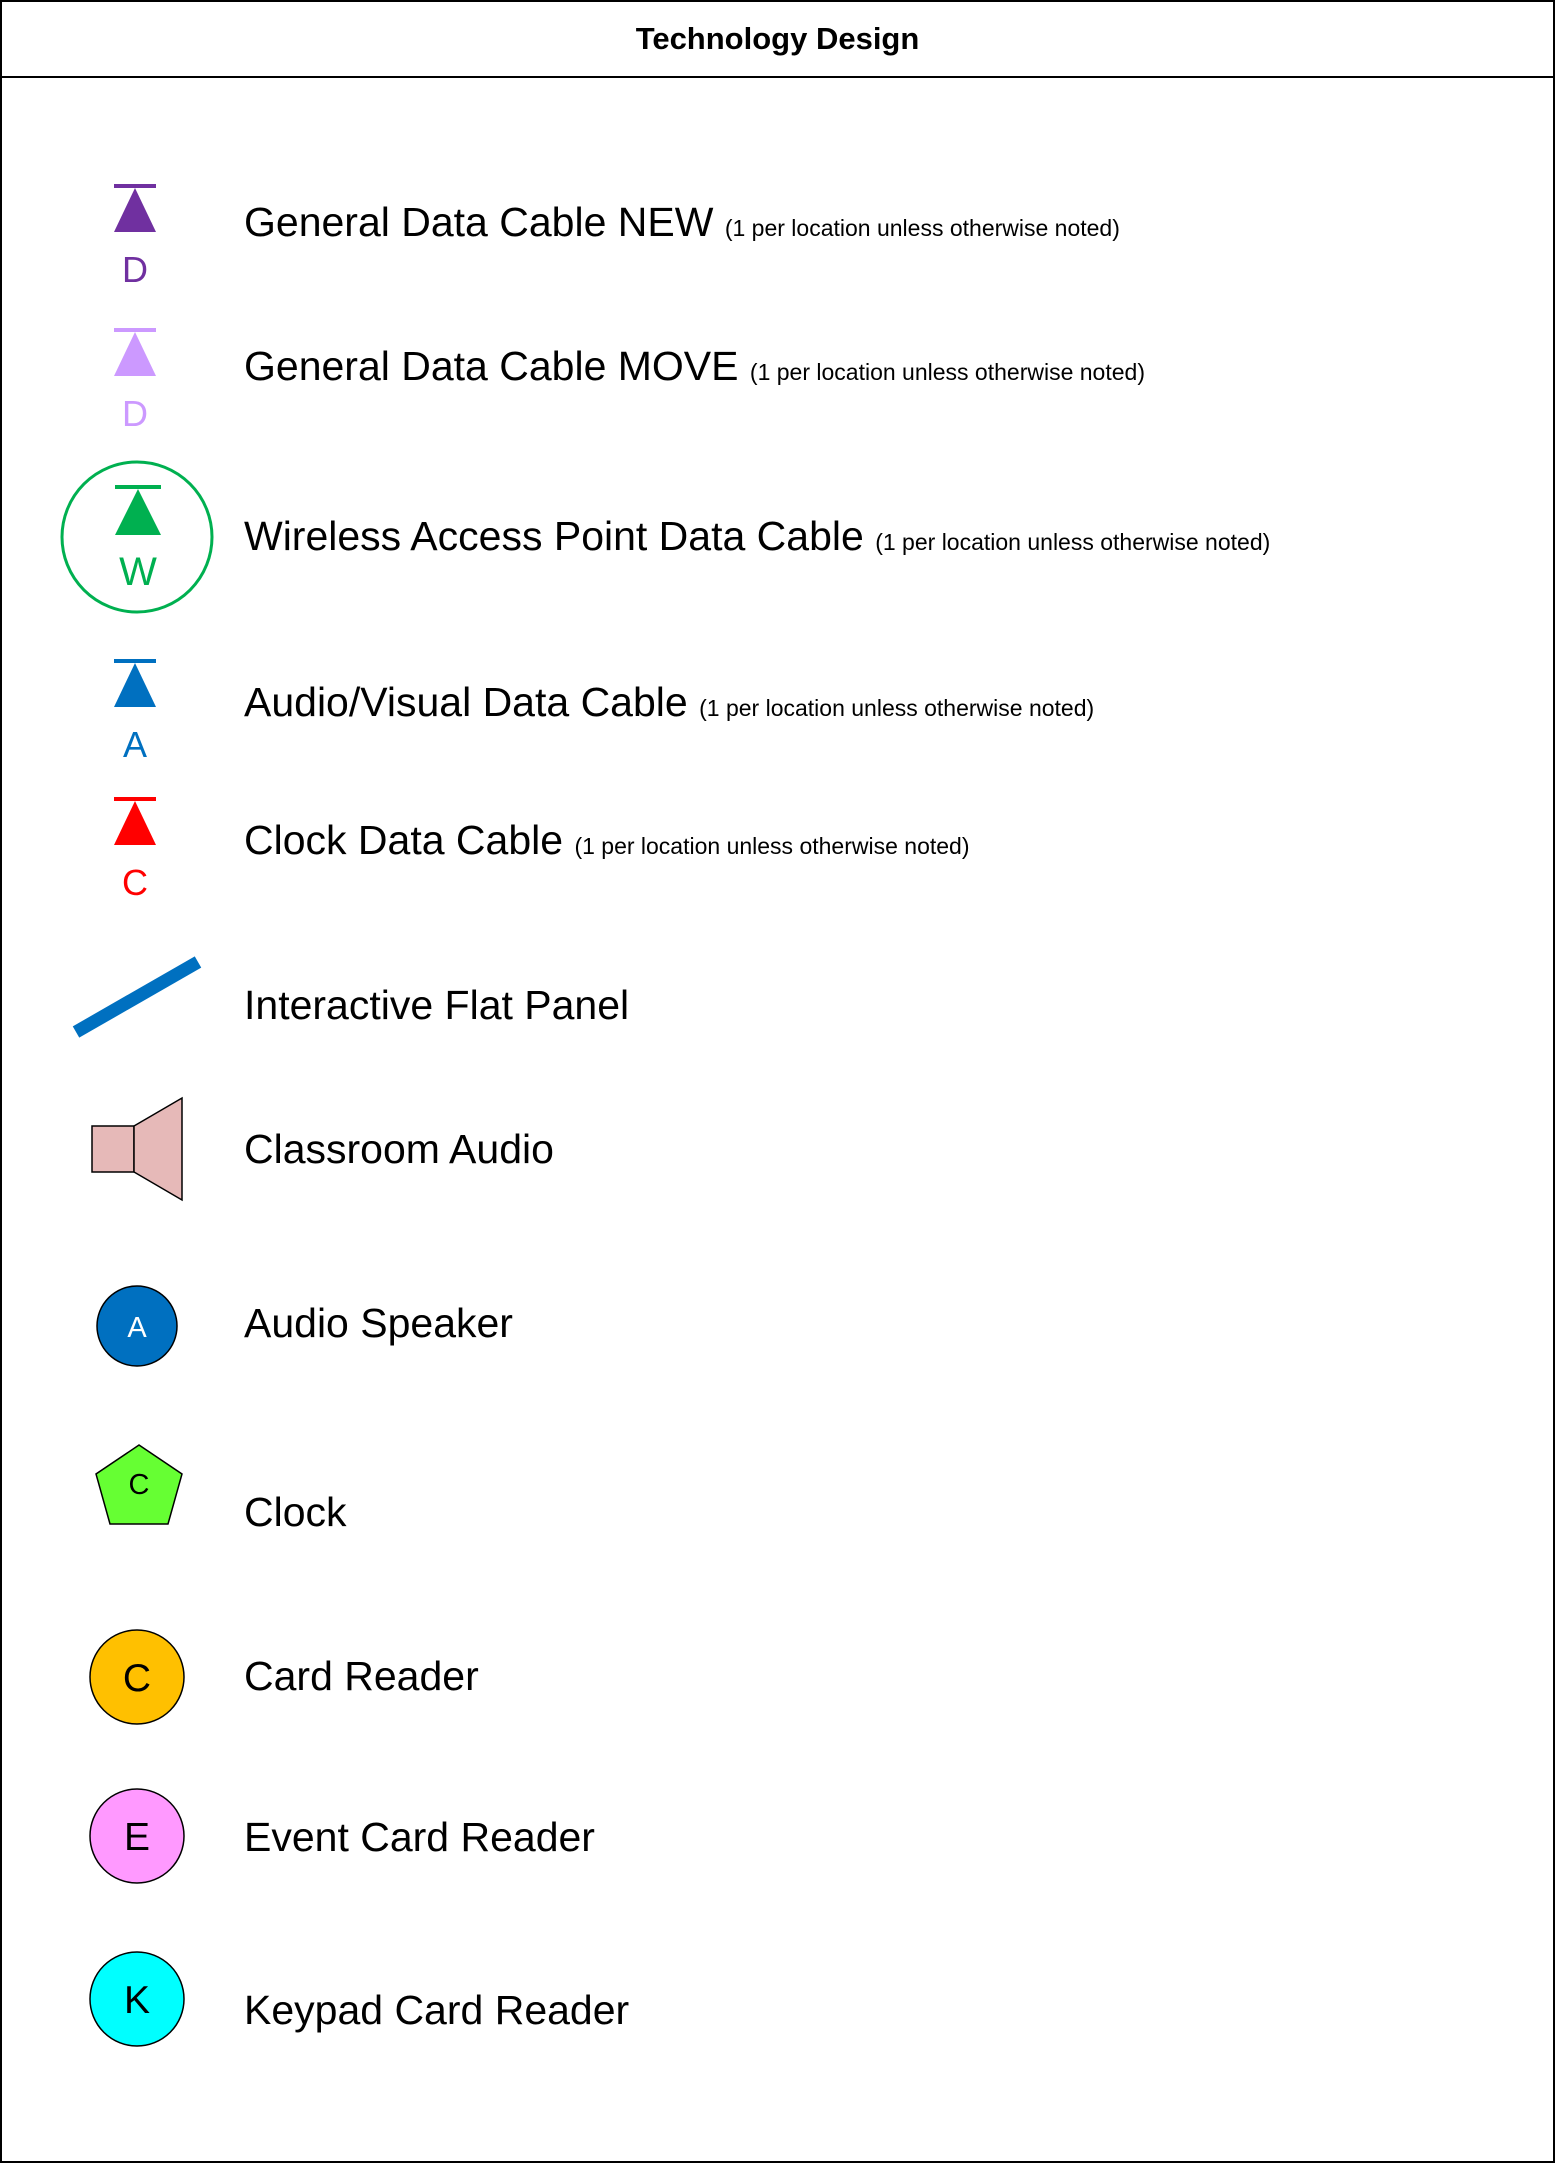 The image size is (1558, 2165). What do you see at coordinates (437, 2010) in the screenshot?
I see `legend-item-label: Keypad Card Reader` at bounding box center [437, 2010].